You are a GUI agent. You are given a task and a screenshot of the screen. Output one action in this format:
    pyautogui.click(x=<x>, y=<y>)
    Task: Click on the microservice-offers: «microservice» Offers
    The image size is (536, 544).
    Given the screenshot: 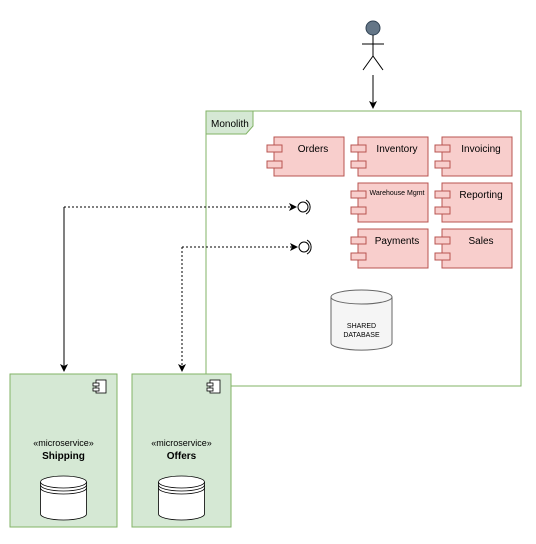 What is the action you would take?
    pyautogui.click(x=181, y=450)
    